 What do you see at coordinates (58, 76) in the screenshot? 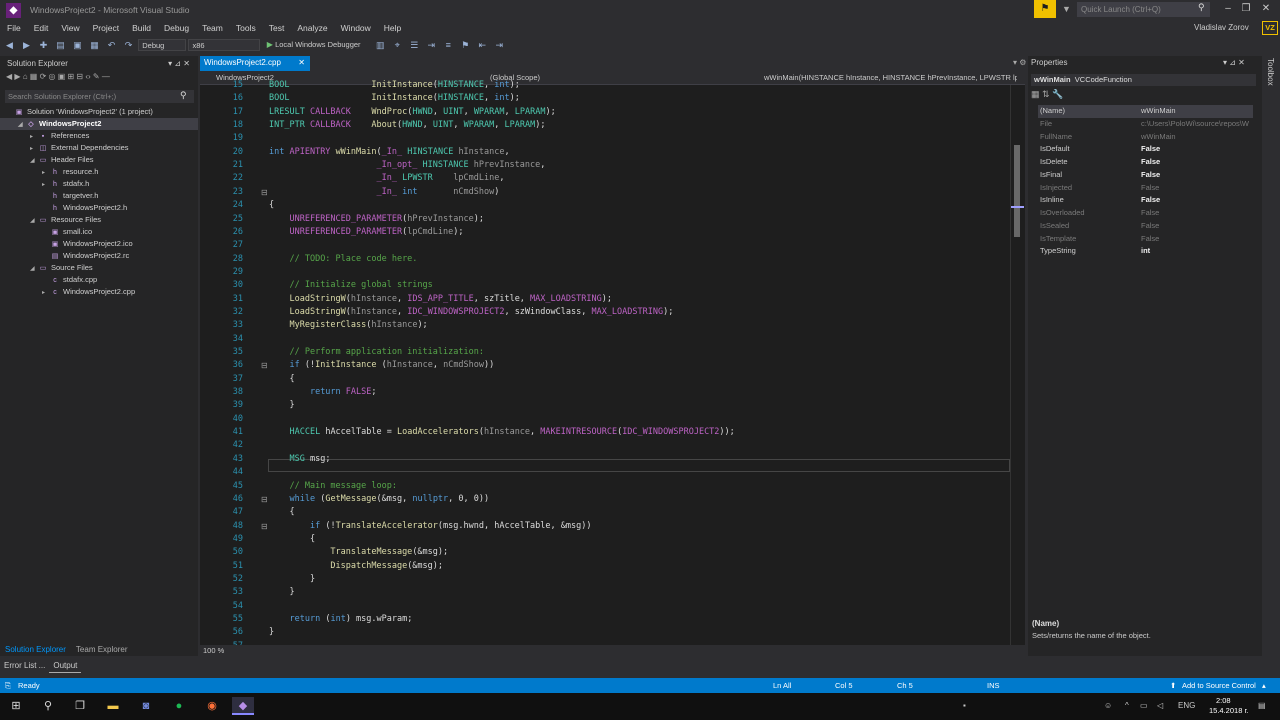
I see `toolbar-icons: ◀ ▶ ⌂ ▦ ⟳ ◎ ▣ ⊞ ⊟ ‹› ✎ —` at bounding box center [58, 76].